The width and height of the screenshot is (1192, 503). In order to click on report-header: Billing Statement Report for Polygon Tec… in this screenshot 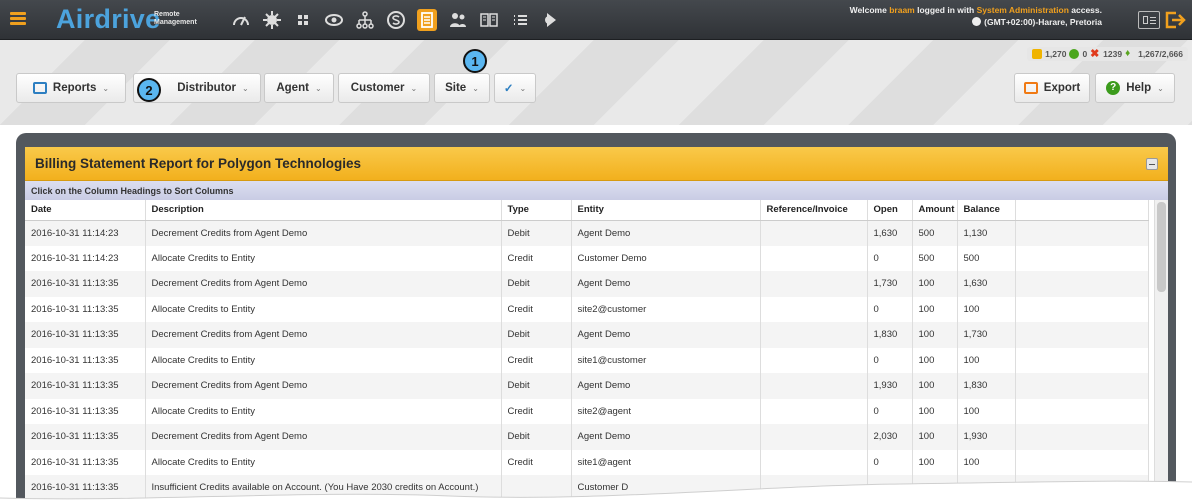, I will do `click(596, 164)`.